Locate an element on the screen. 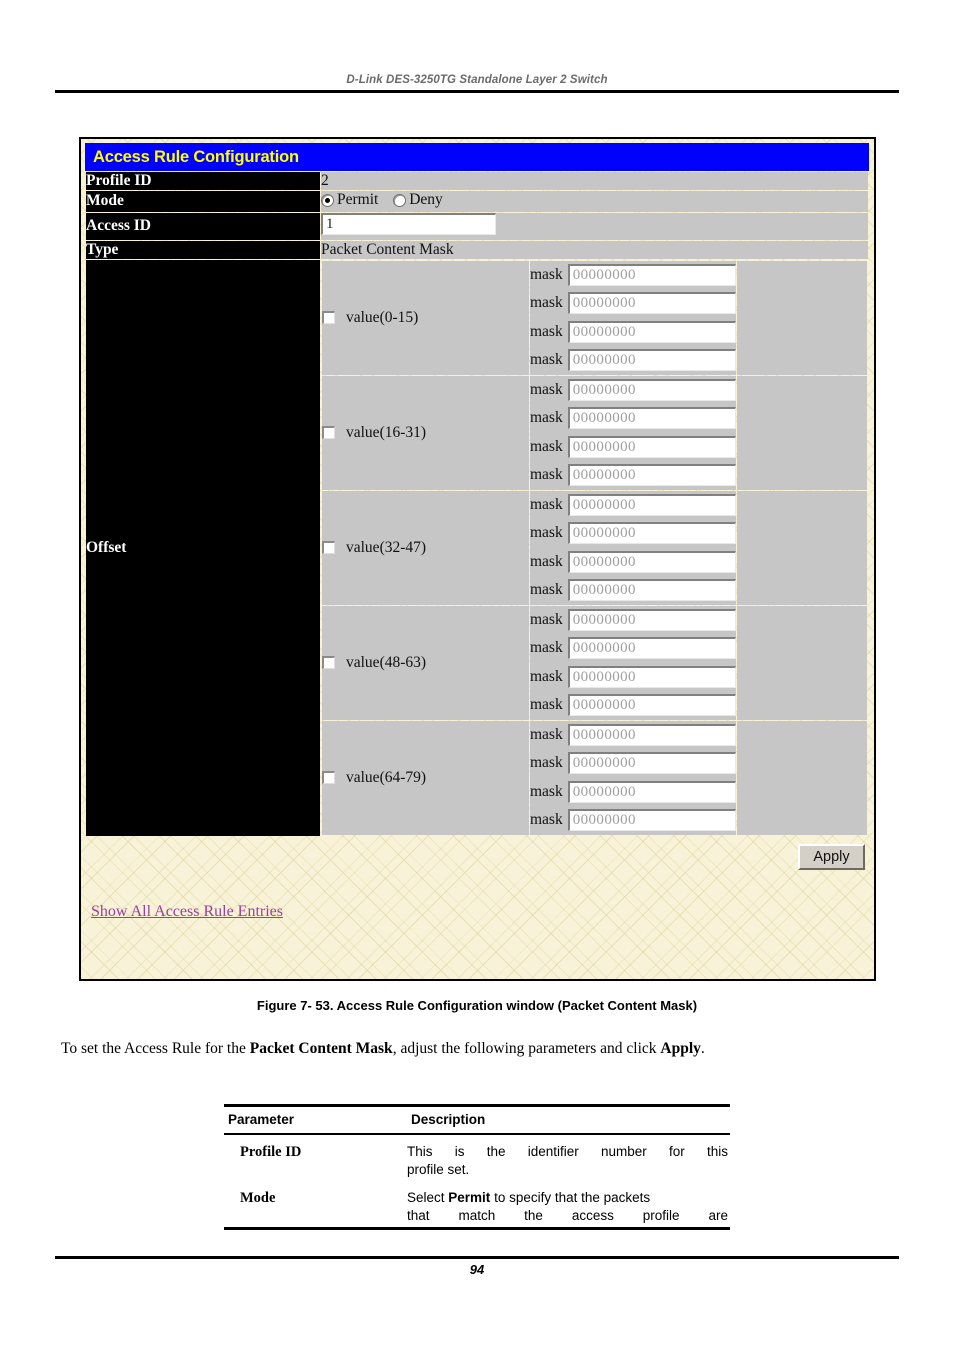 This screenshot has width=954, height=1351. param-name-mode: Mode is located at coordinates (258, 1198).